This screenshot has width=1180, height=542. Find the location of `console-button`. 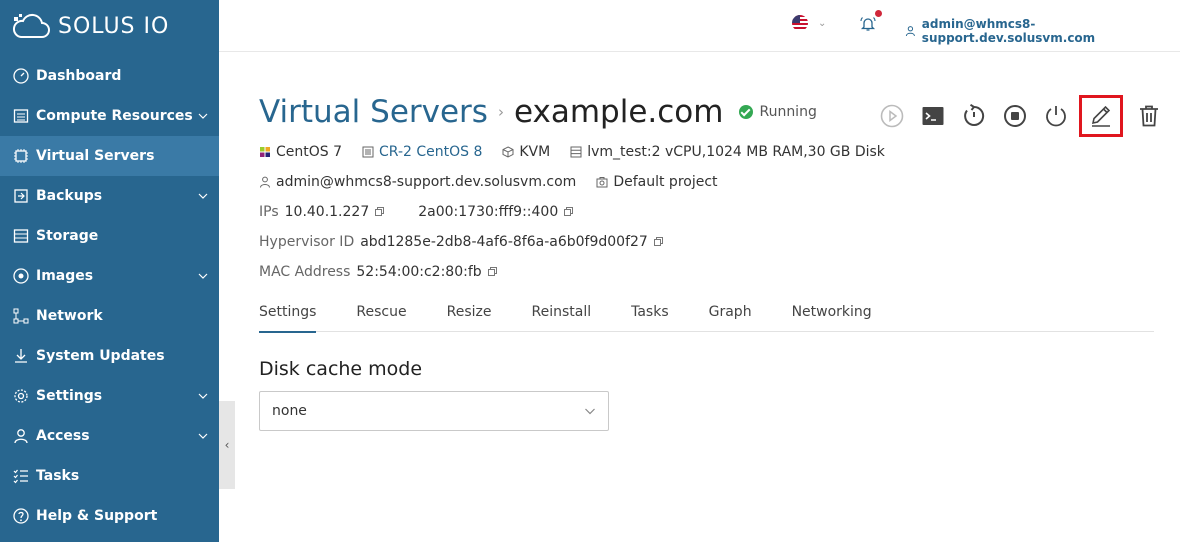

console-button is located at coordinates (933, 116).